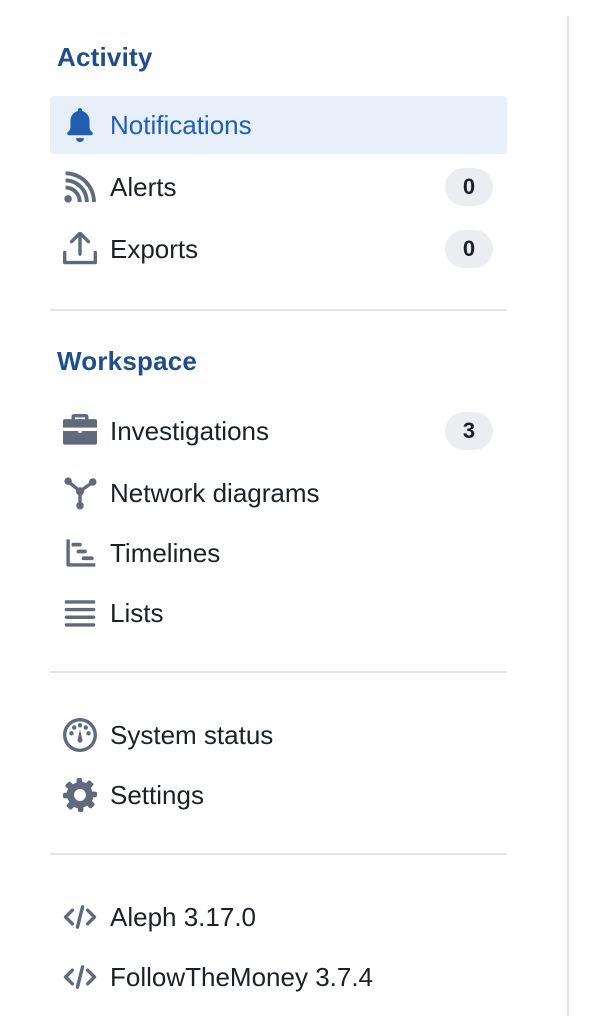 The width and height of the screenshot is (592, 1032). Describe the element at coordinates (80, 187) in the screenshot. I see `feed-icon` at that location.